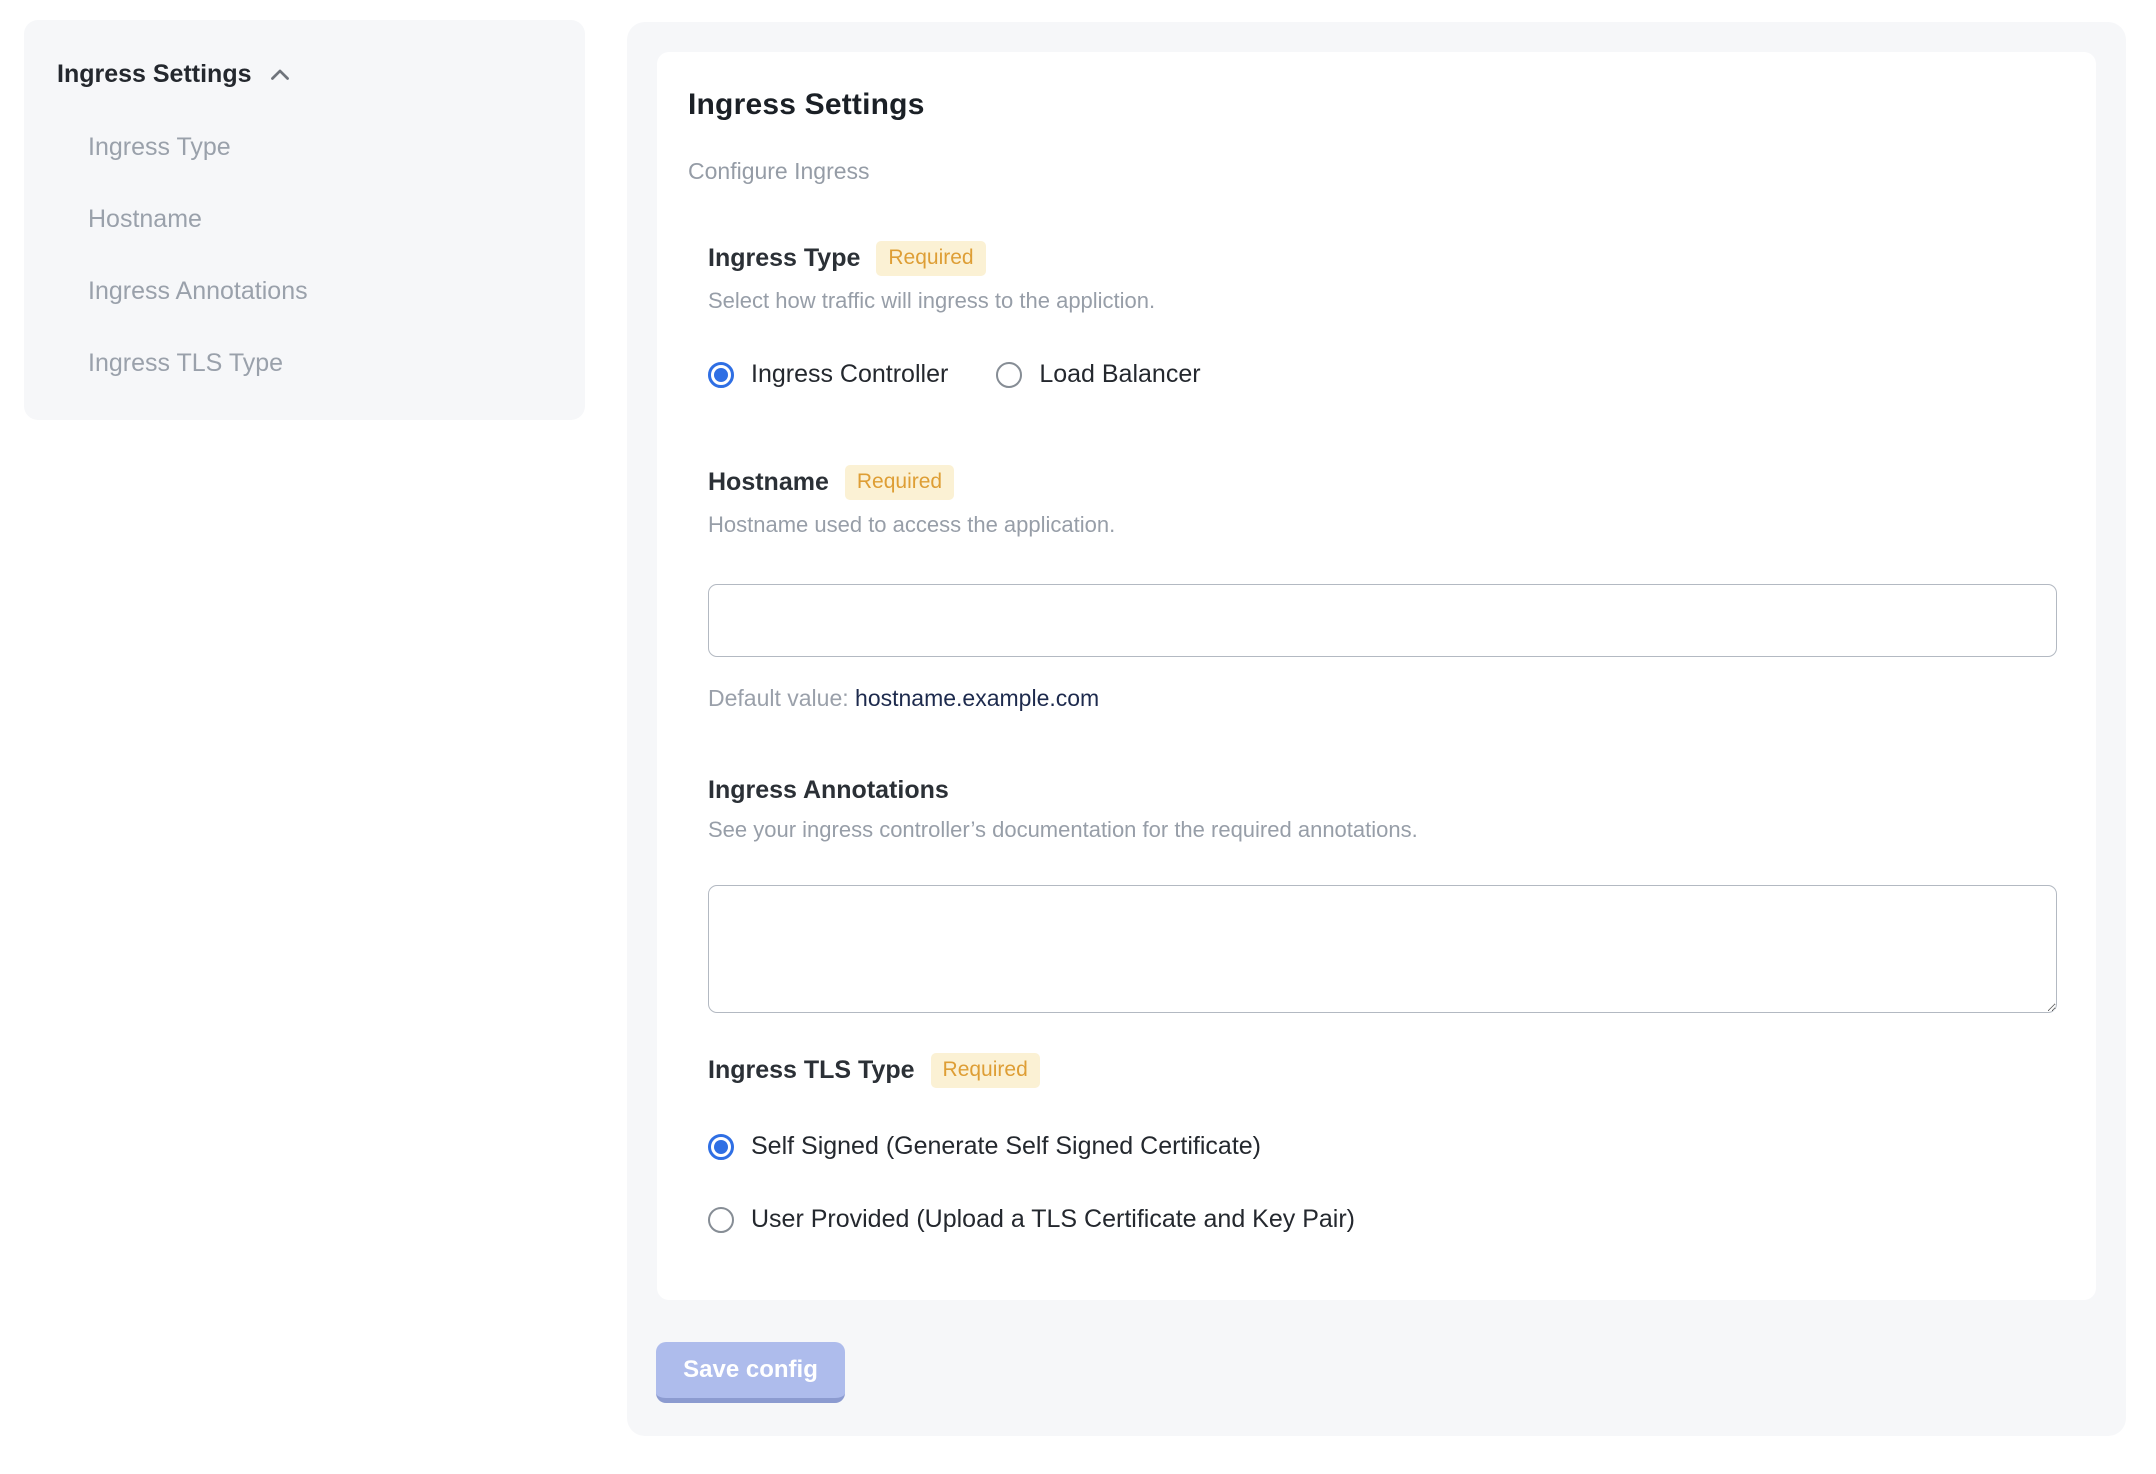 The height and width of the screenshot is (1474, 2156). What do you see at coordinates (336, 363) in the screenshot?
I see `sidebar-item-ingress-tls-type: Ingress TLS Type` at bounding box center [336, 363].